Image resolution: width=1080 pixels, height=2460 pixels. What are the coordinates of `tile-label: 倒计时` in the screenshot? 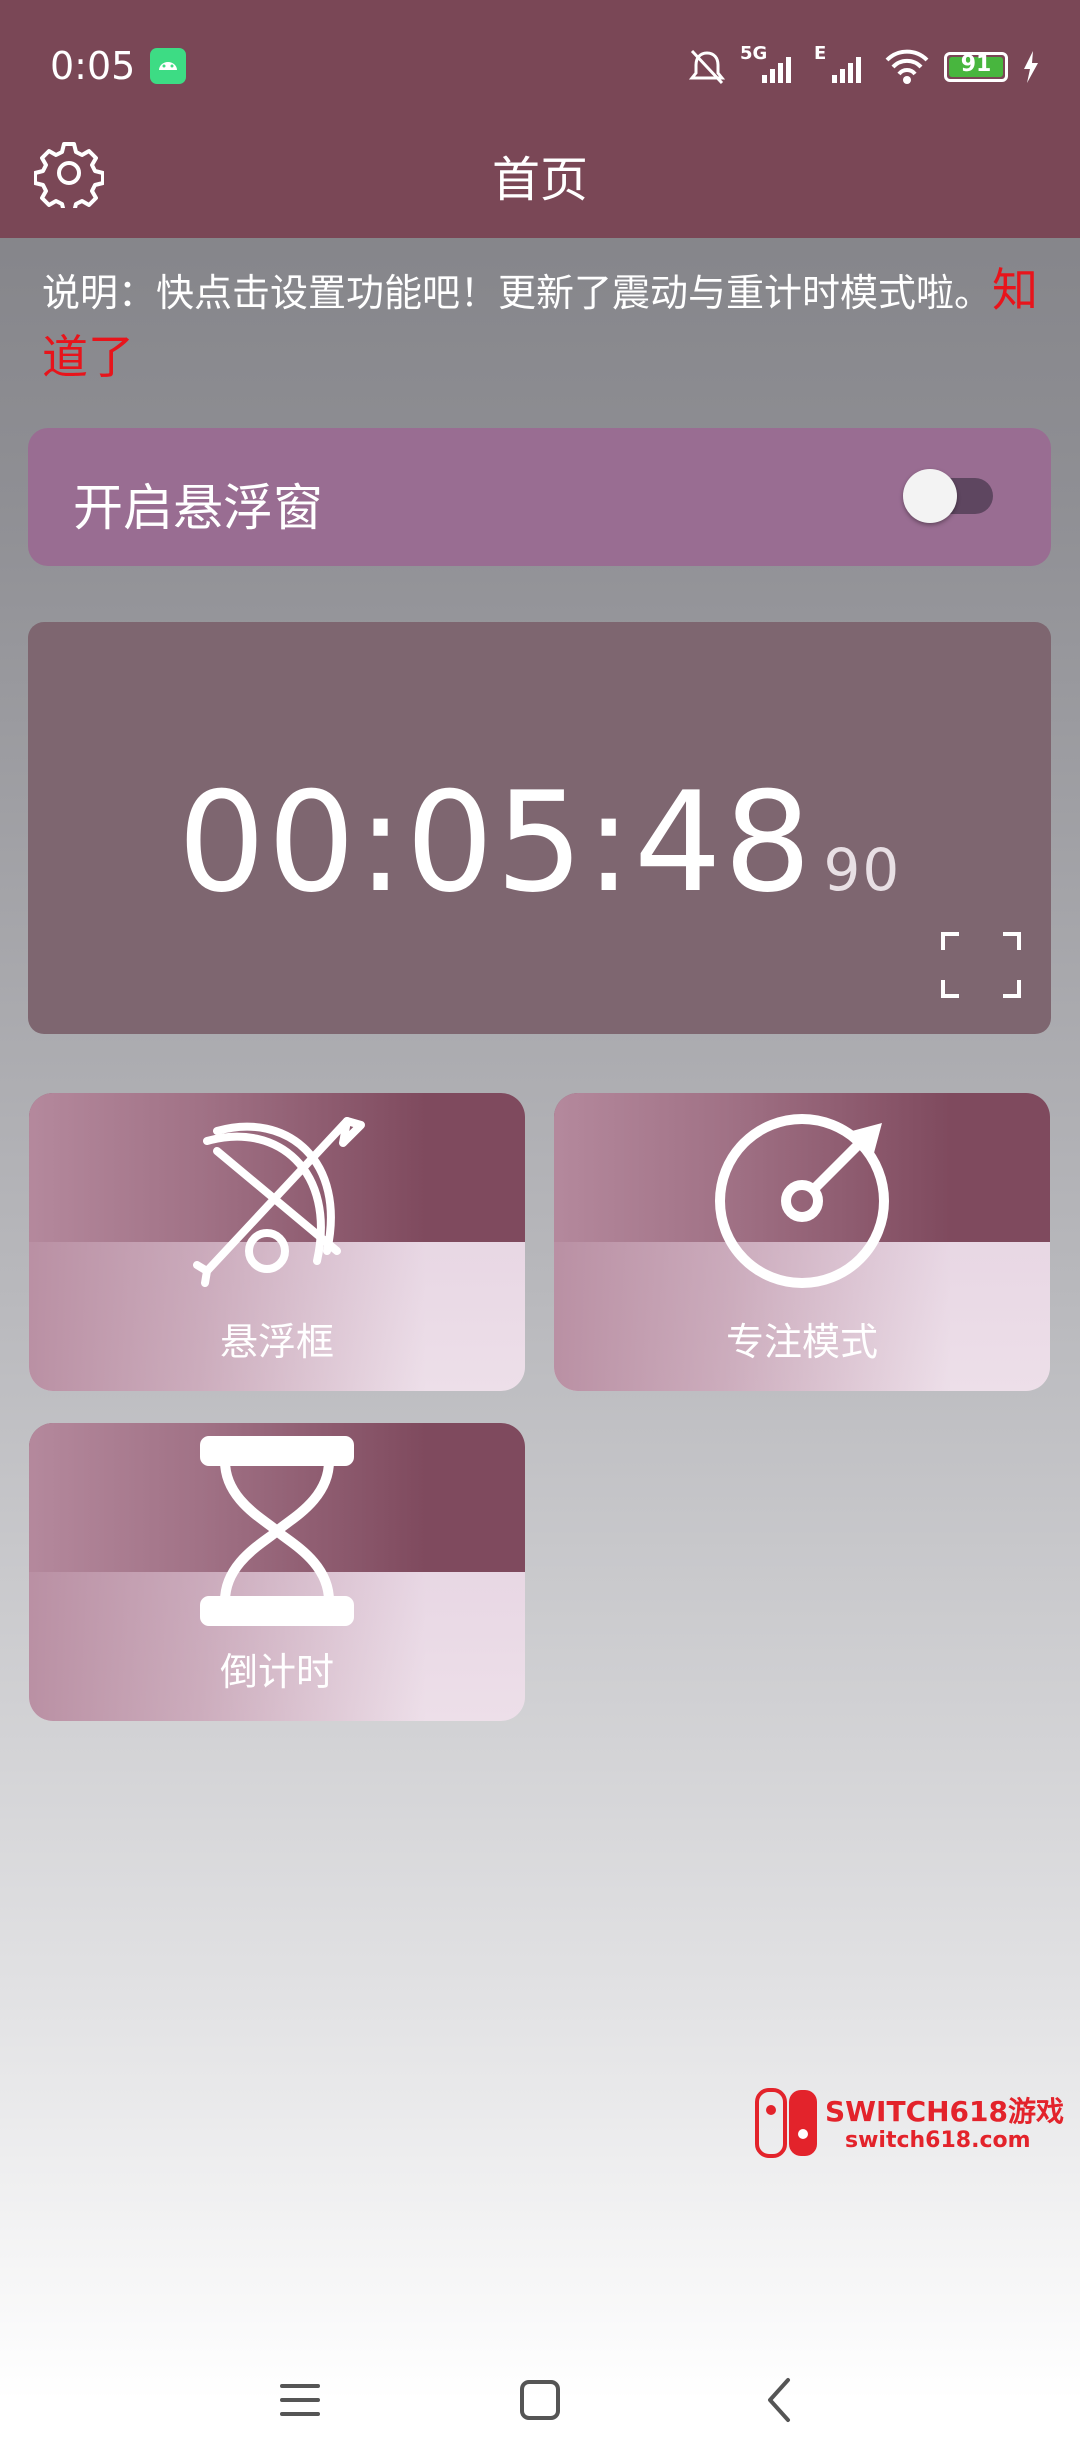 It's located at (276, 1672).